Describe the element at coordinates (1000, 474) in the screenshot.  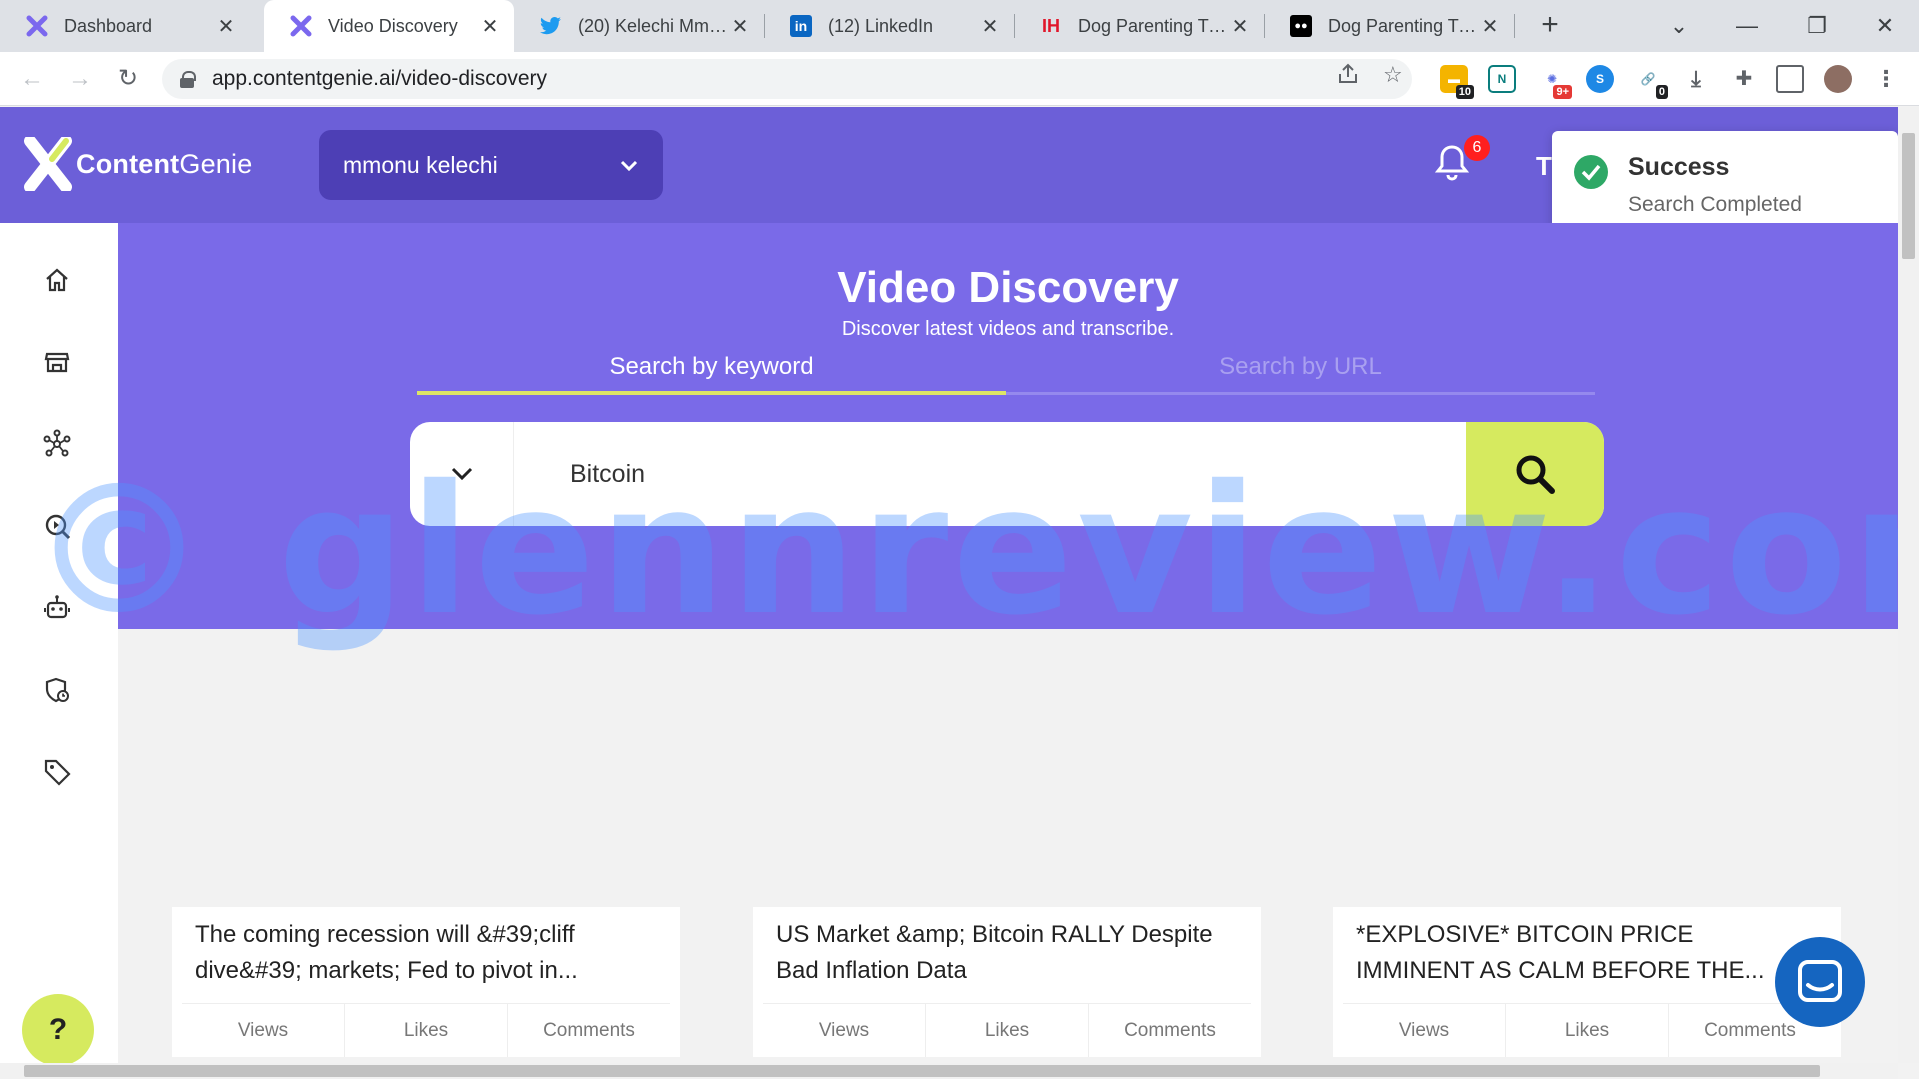
I see `keyword-search-input` at that location.